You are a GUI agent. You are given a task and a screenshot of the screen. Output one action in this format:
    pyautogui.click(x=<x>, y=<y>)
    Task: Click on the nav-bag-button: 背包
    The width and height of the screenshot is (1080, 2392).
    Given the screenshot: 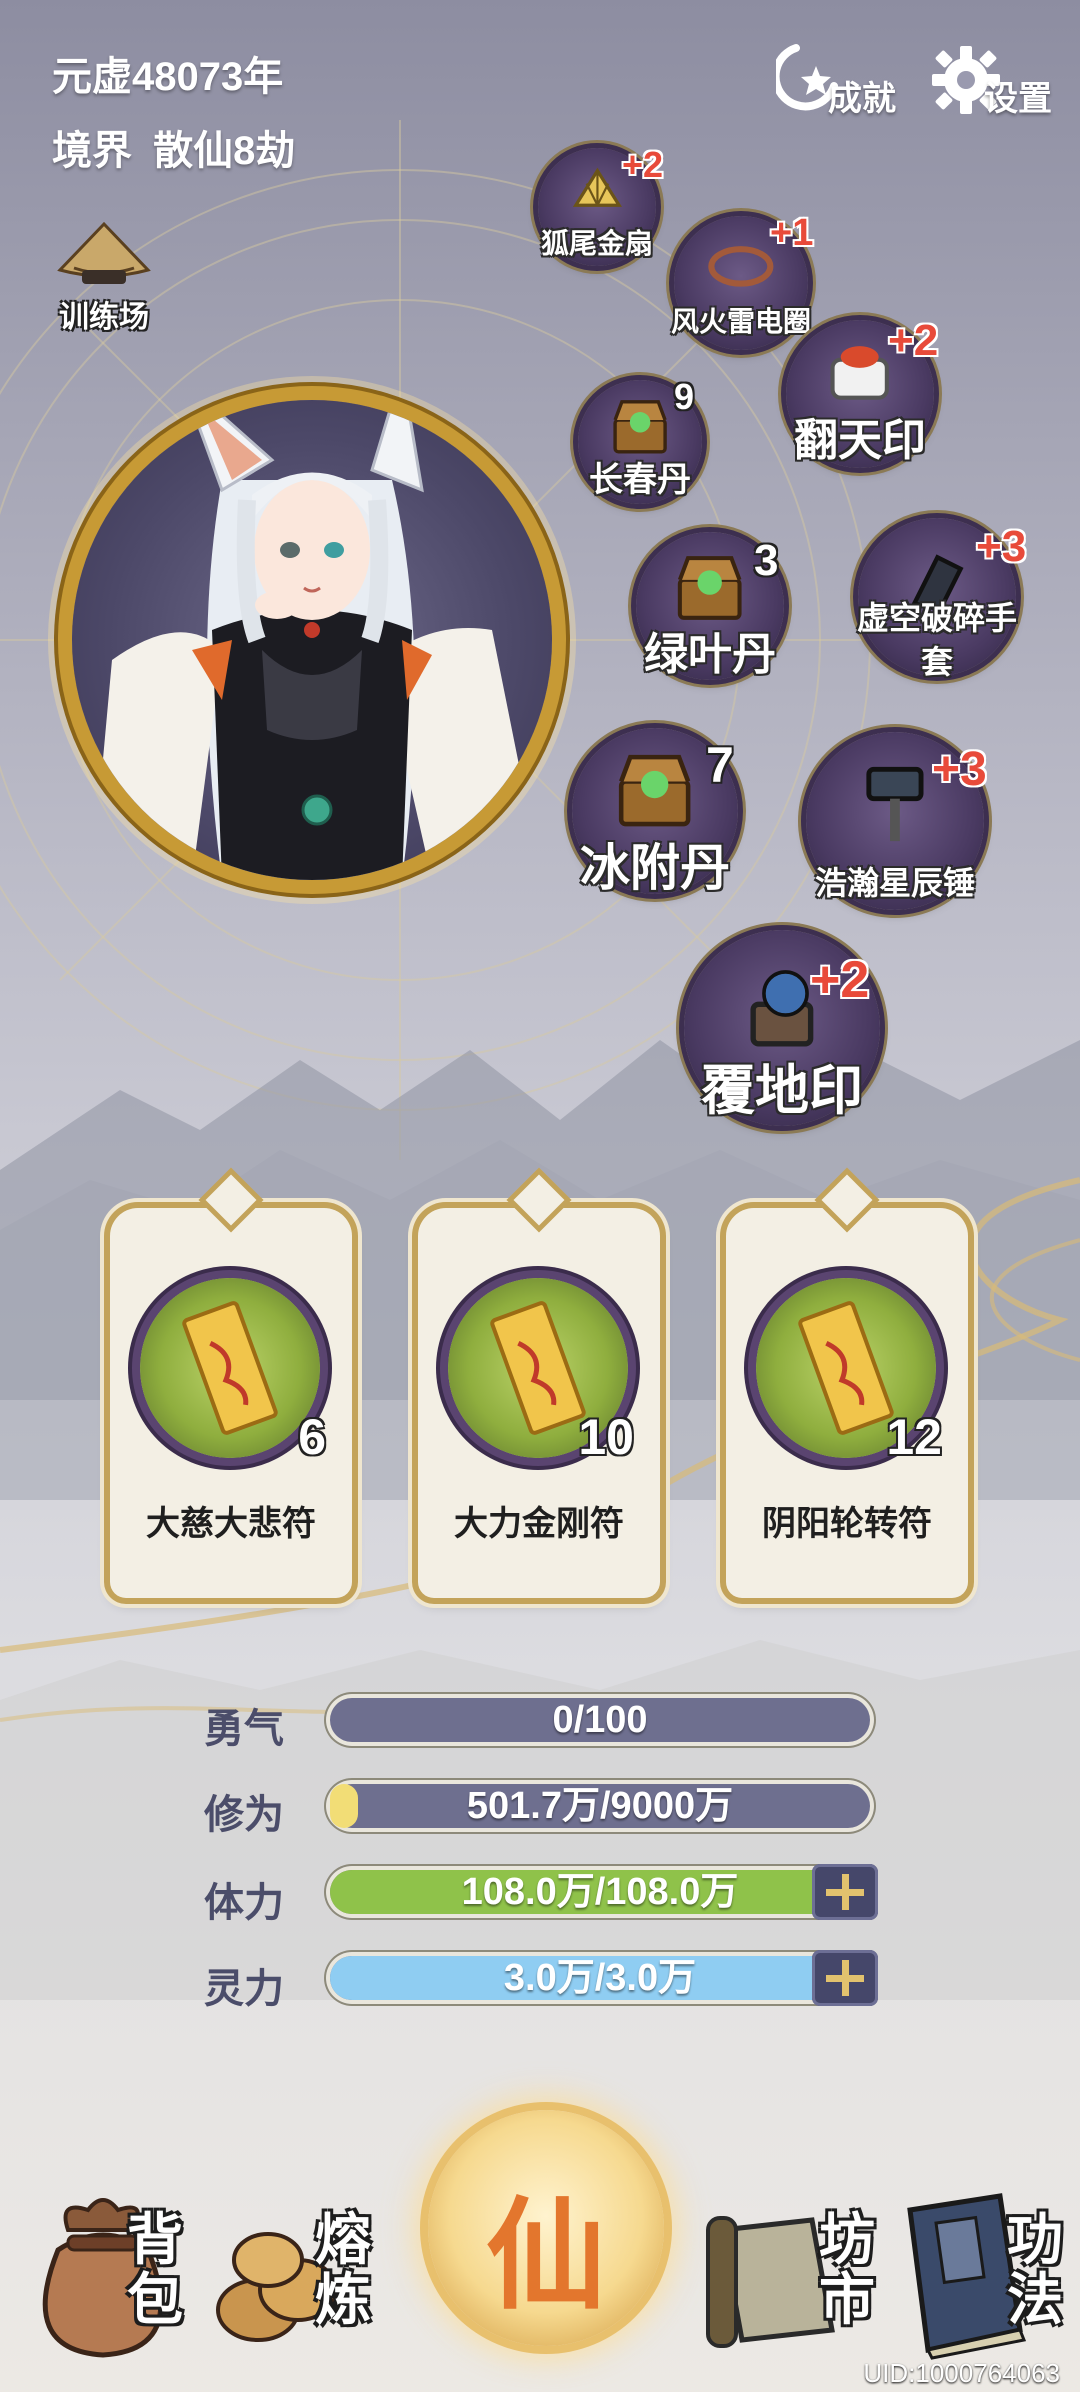 What is the action you would take?
    pyautogui.click(x=123, y=2280)
    